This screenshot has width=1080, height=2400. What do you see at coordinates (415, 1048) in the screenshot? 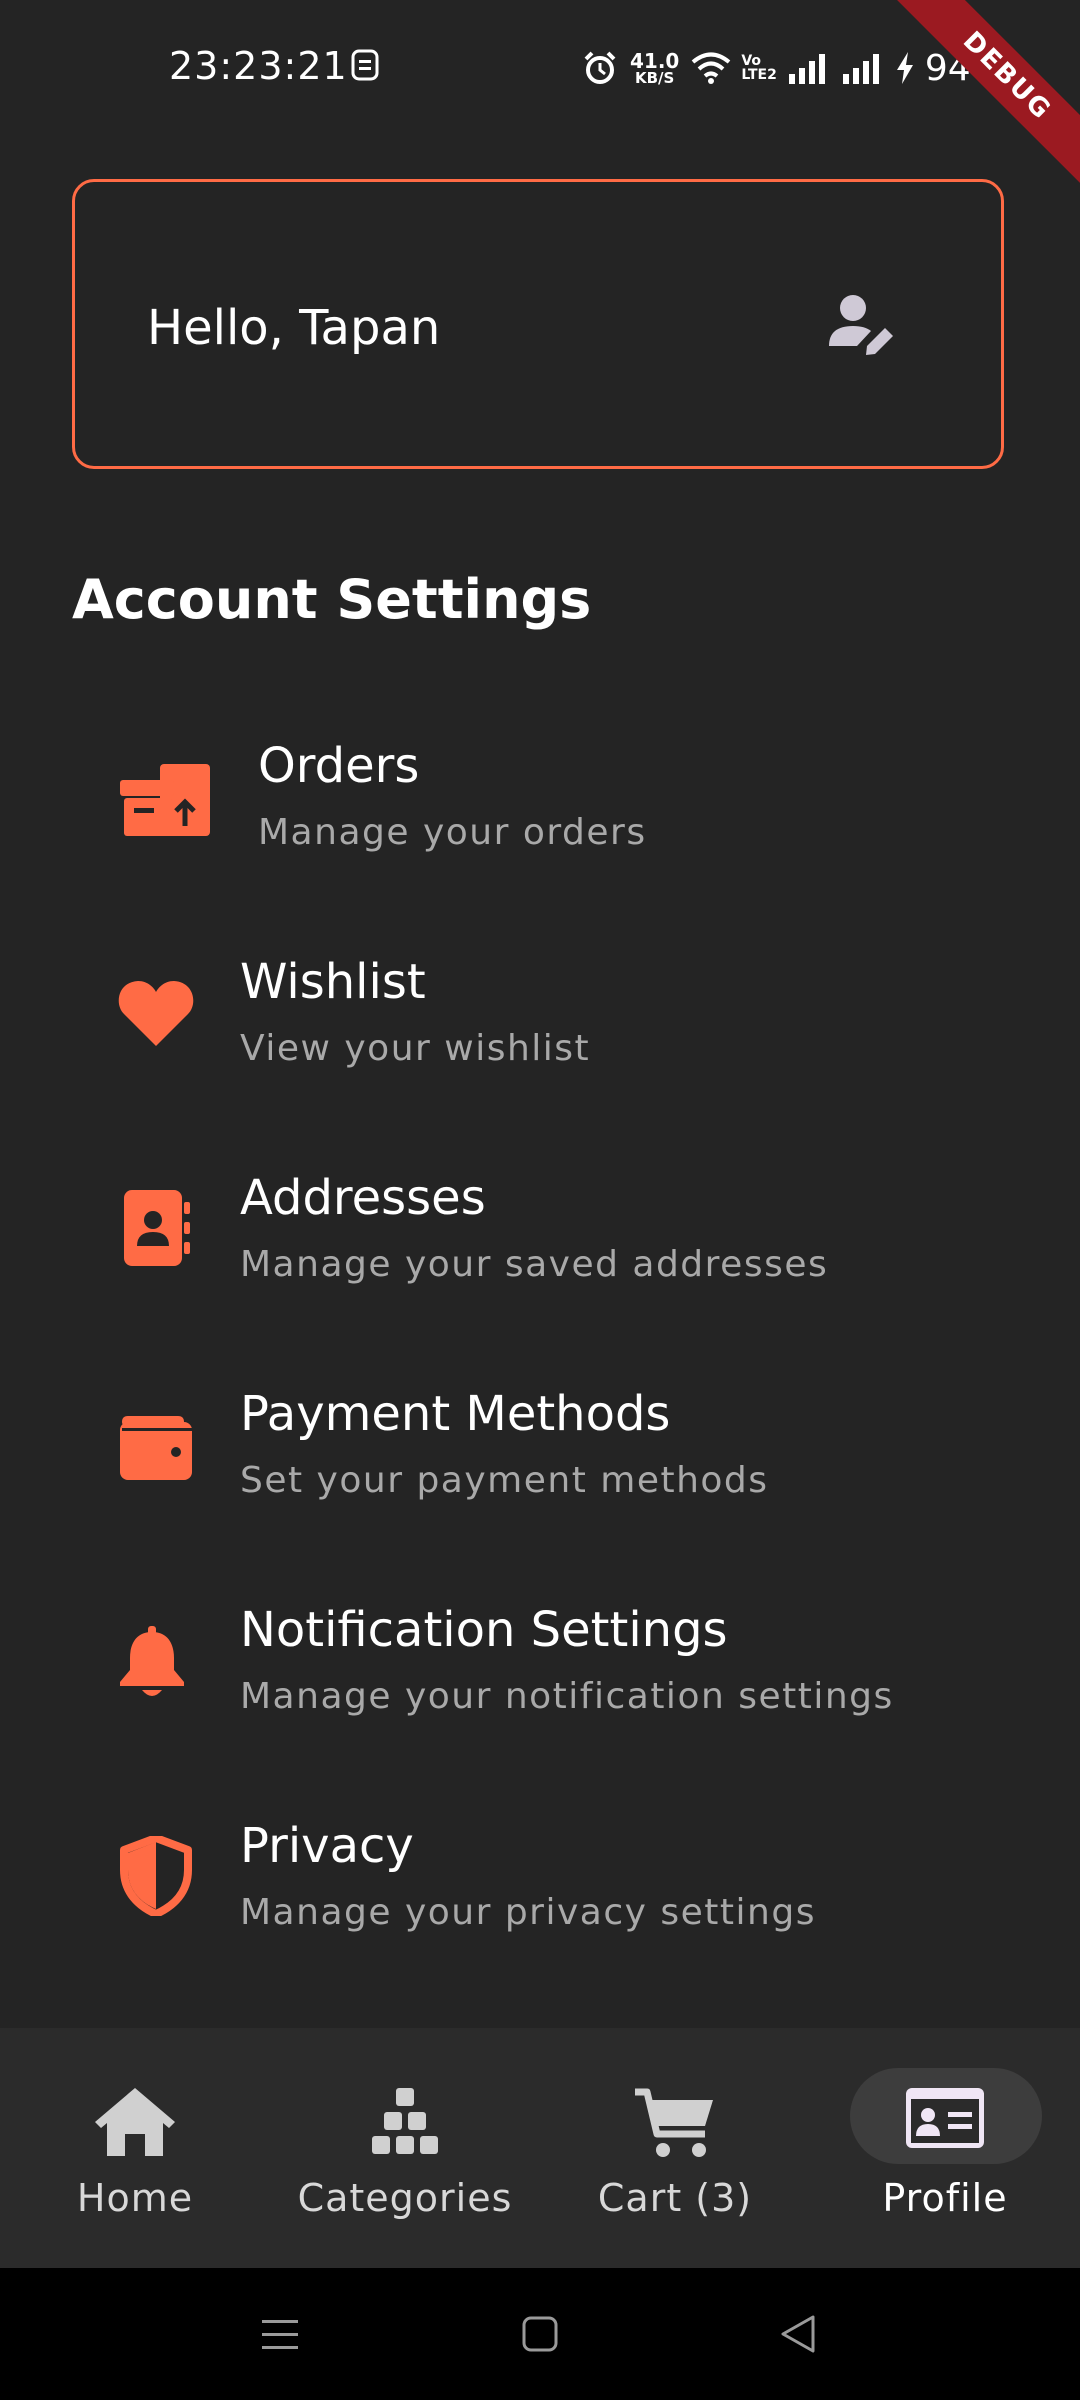
I see `wishlist-subtitle: View your wishlist` at bounding box center [415, 1048].